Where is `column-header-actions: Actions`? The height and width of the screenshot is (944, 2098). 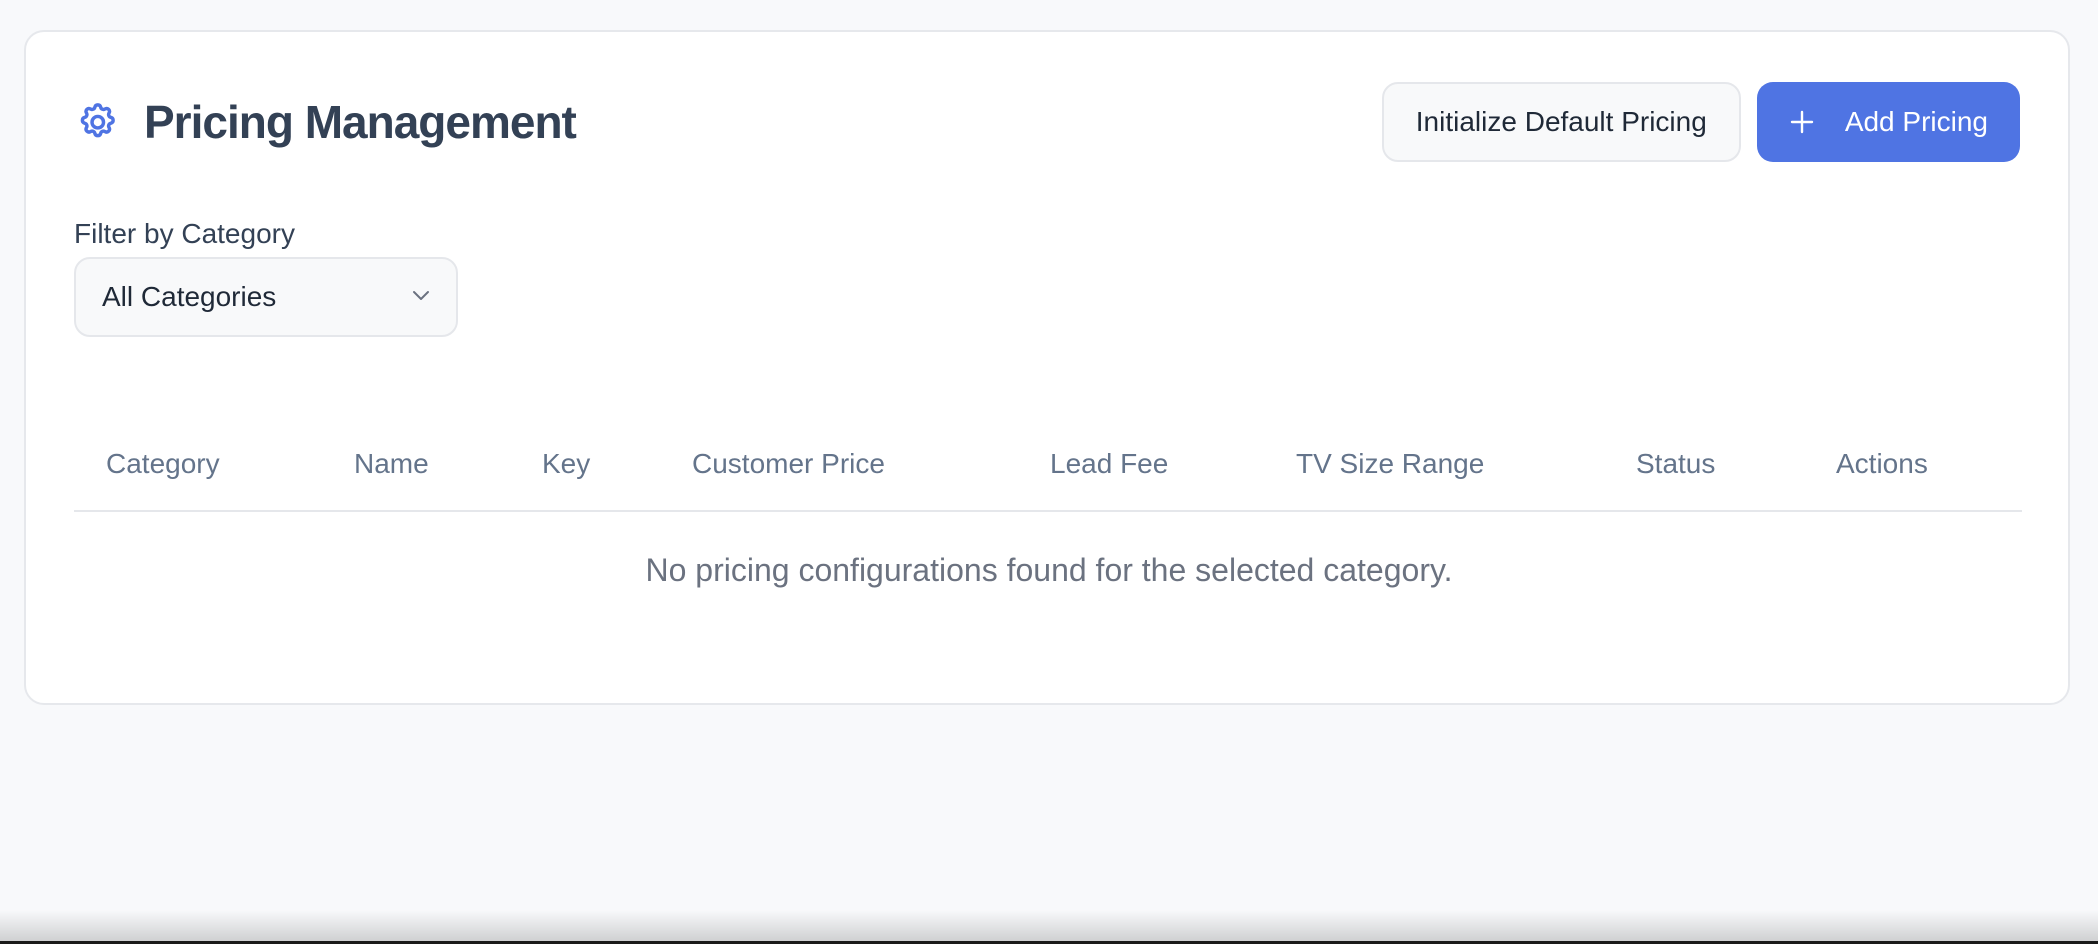
column-header-actions: Actions is located at coordinates (1882, 463).